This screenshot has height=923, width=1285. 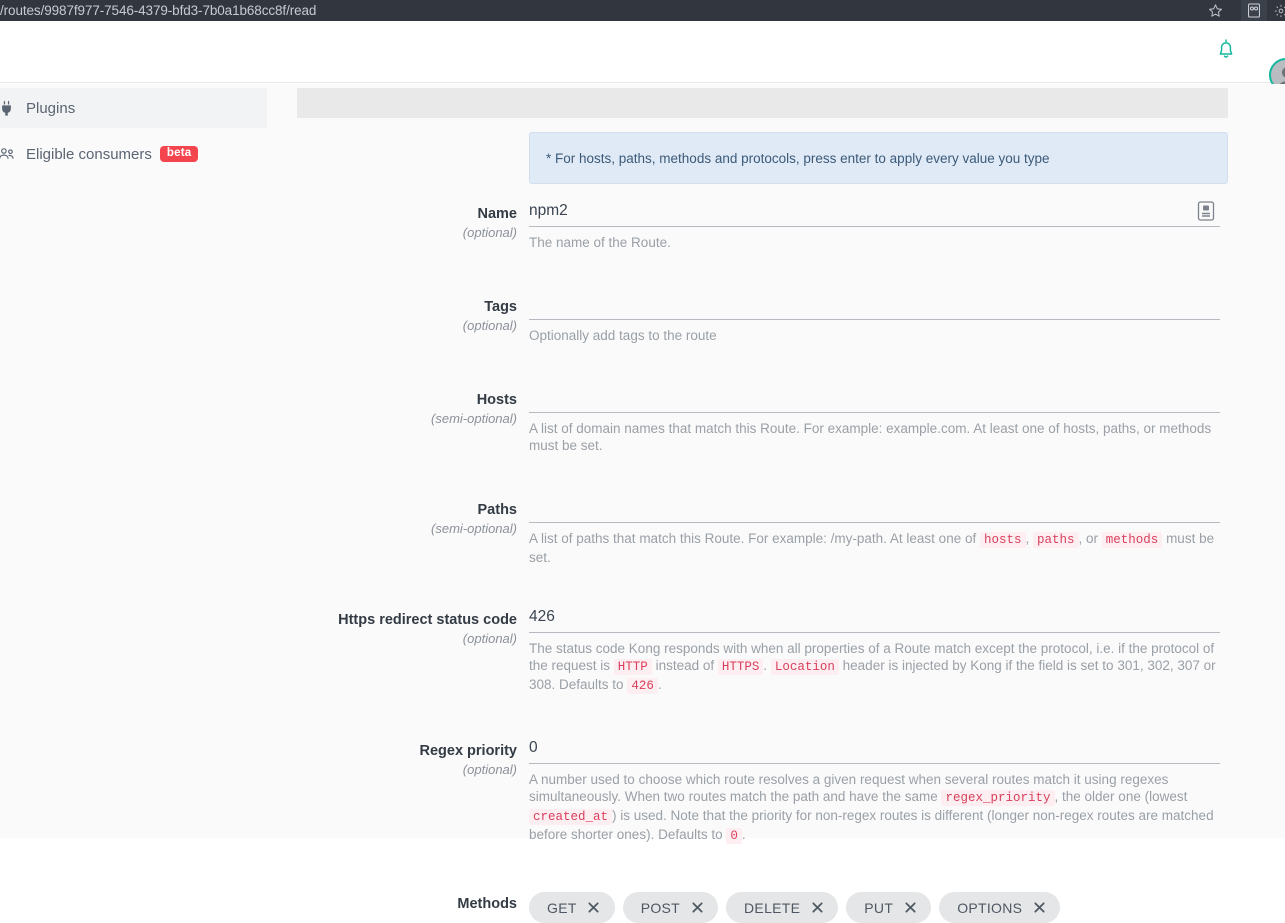 What do you see at coordinates (874, 510) in the screenshot?
I see `input-paths` at bounding box center [874, 510].